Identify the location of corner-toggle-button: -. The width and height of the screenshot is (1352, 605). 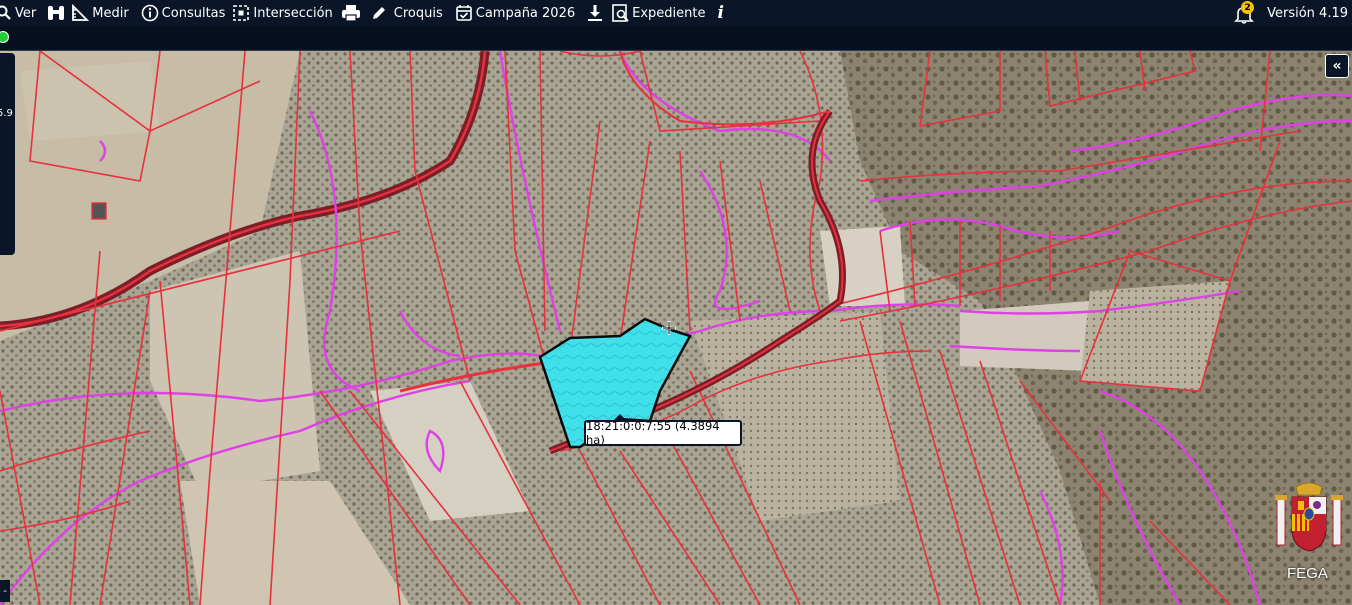
(5, 591).